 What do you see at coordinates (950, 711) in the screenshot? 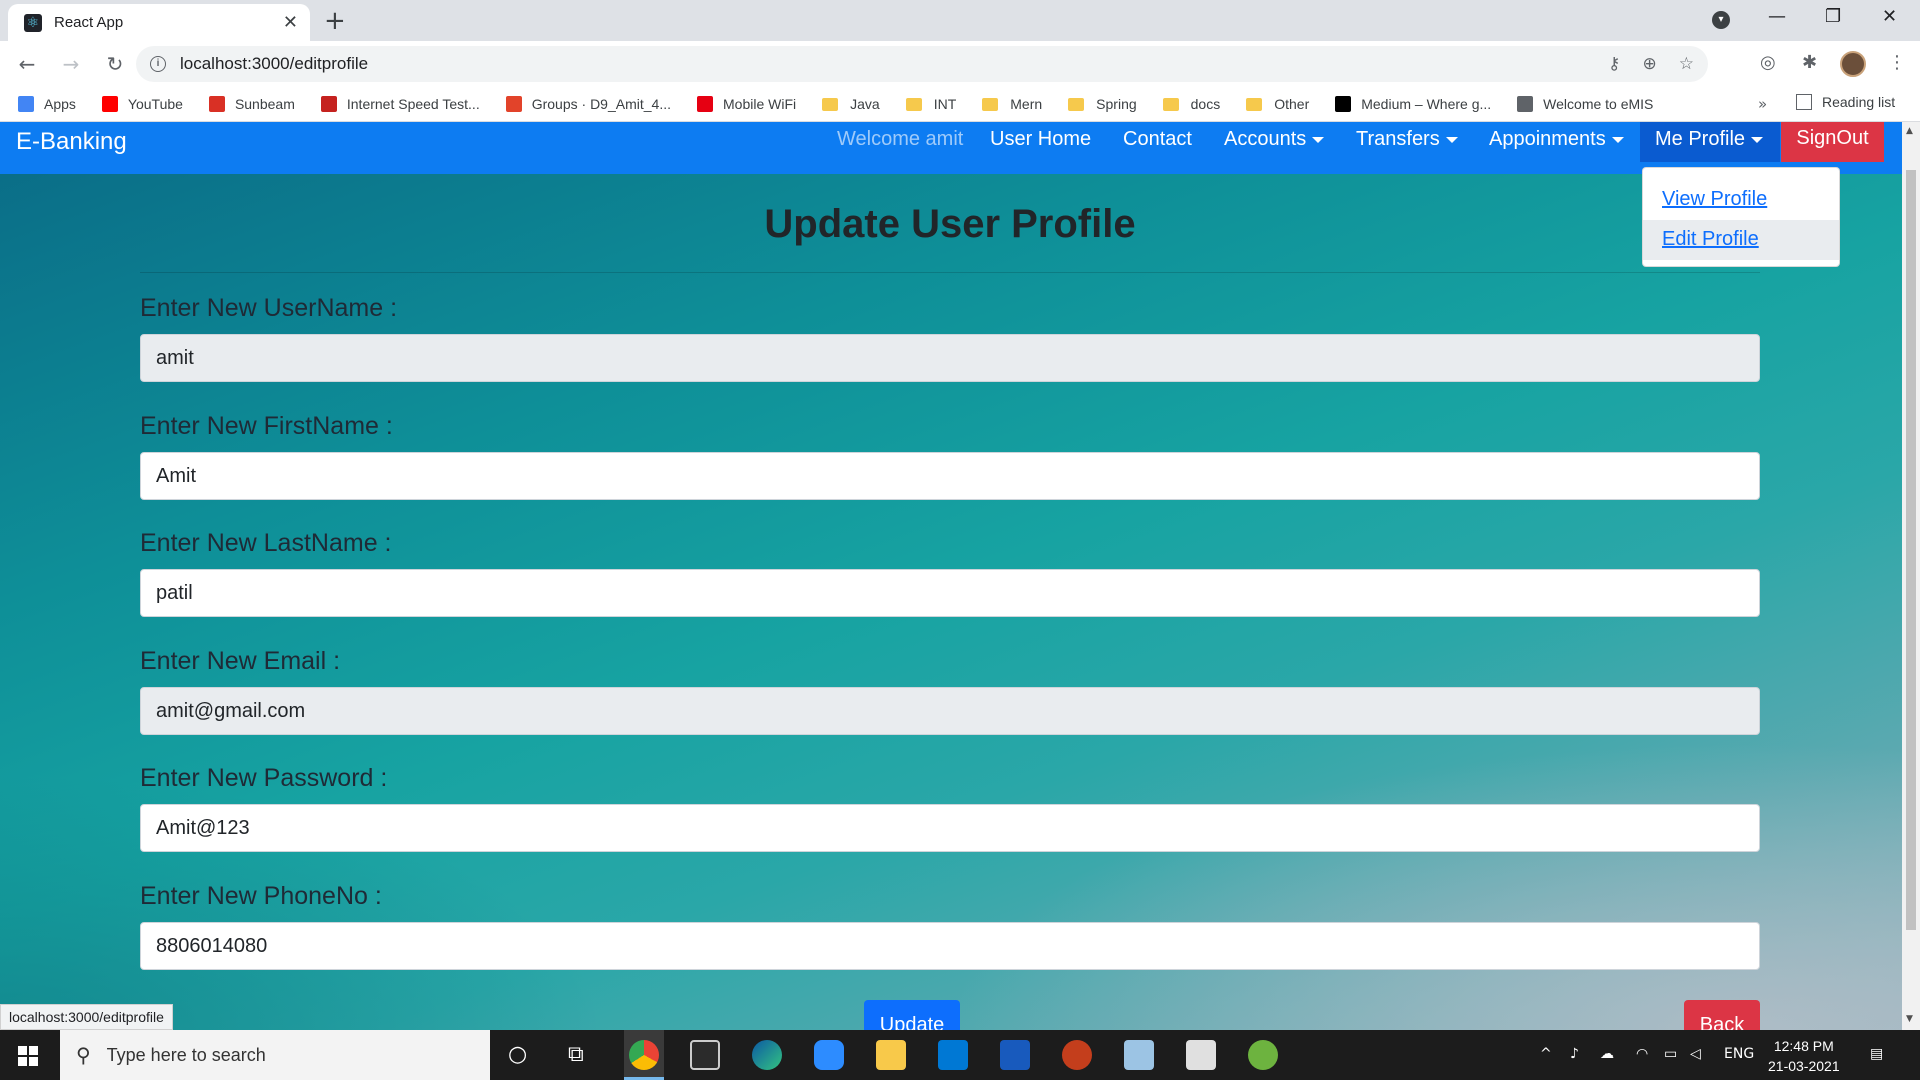
I see `email-field` at bounding box center [950, 711].